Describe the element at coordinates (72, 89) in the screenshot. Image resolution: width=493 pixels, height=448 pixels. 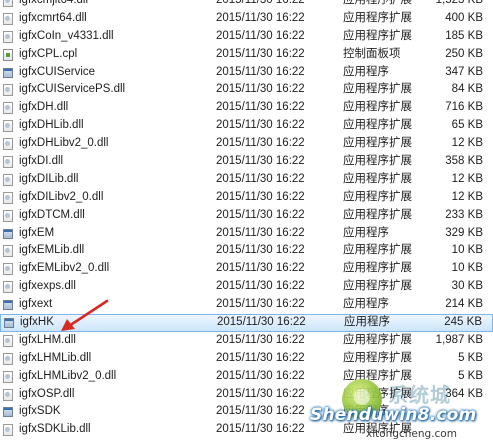
I see `file-name: igfxCUIServicePS.dll` at that location.